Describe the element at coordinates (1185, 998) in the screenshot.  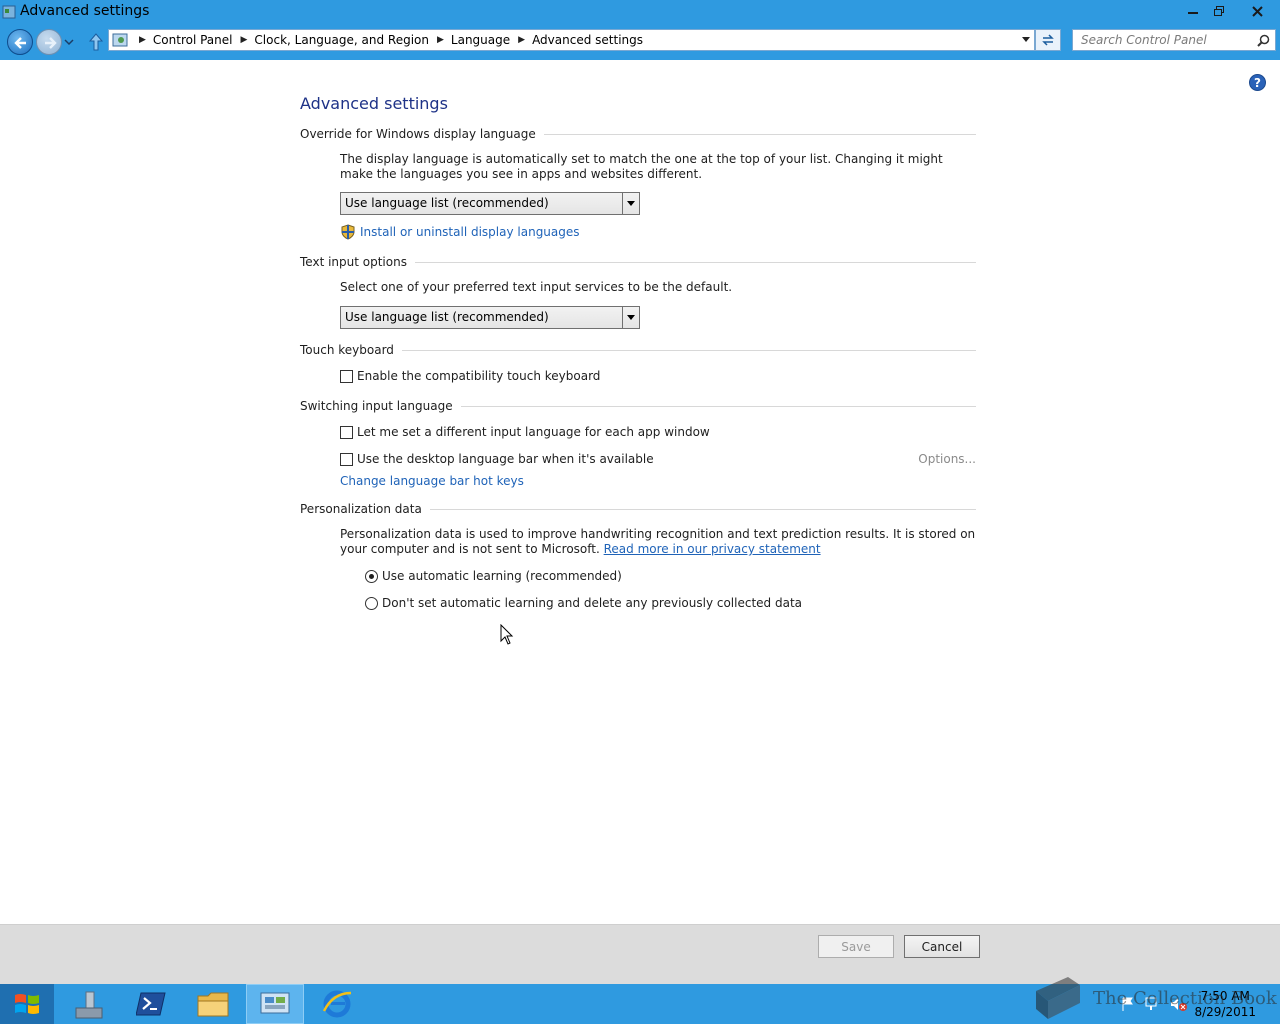
I see `watermark-text: The Collection Book` at that location.